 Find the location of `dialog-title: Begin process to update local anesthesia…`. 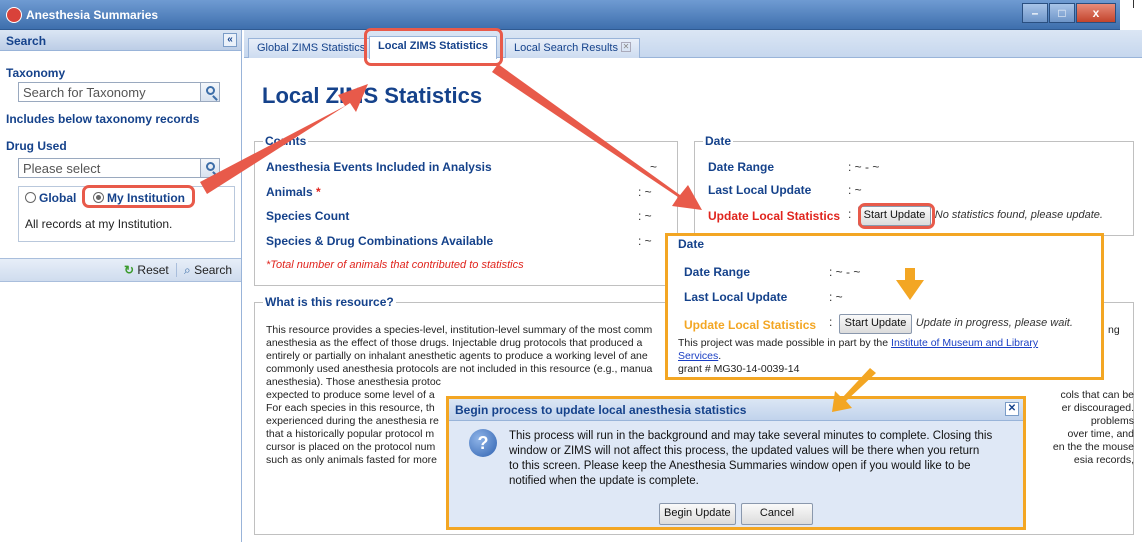

dialog-title: Begin process to update local anesthesia… is located at coordinates (601, 410).